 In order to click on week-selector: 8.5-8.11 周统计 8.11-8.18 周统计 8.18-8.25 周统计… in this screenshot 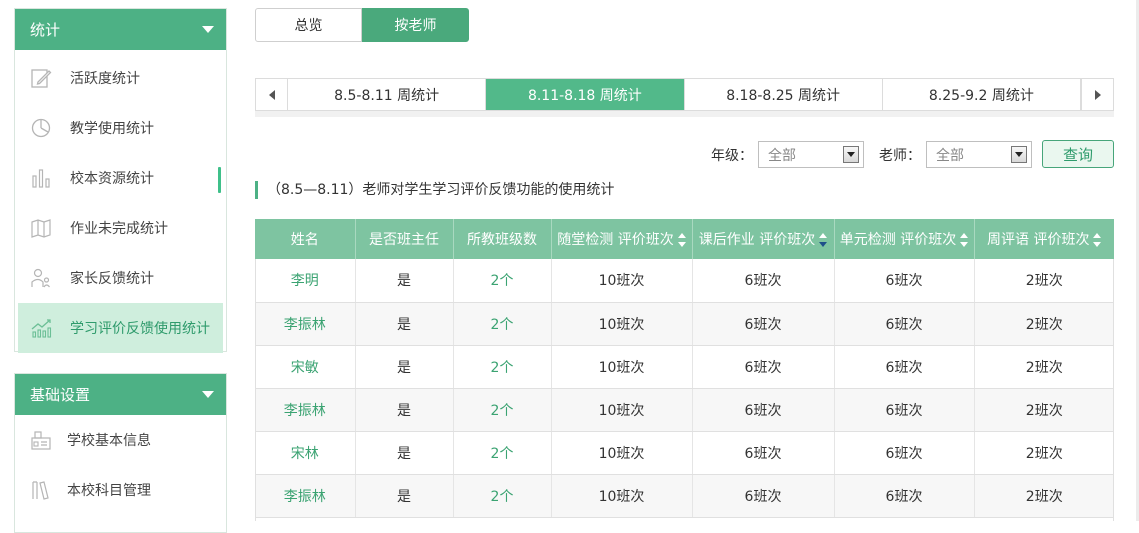, I will do `click(684, 97)`.